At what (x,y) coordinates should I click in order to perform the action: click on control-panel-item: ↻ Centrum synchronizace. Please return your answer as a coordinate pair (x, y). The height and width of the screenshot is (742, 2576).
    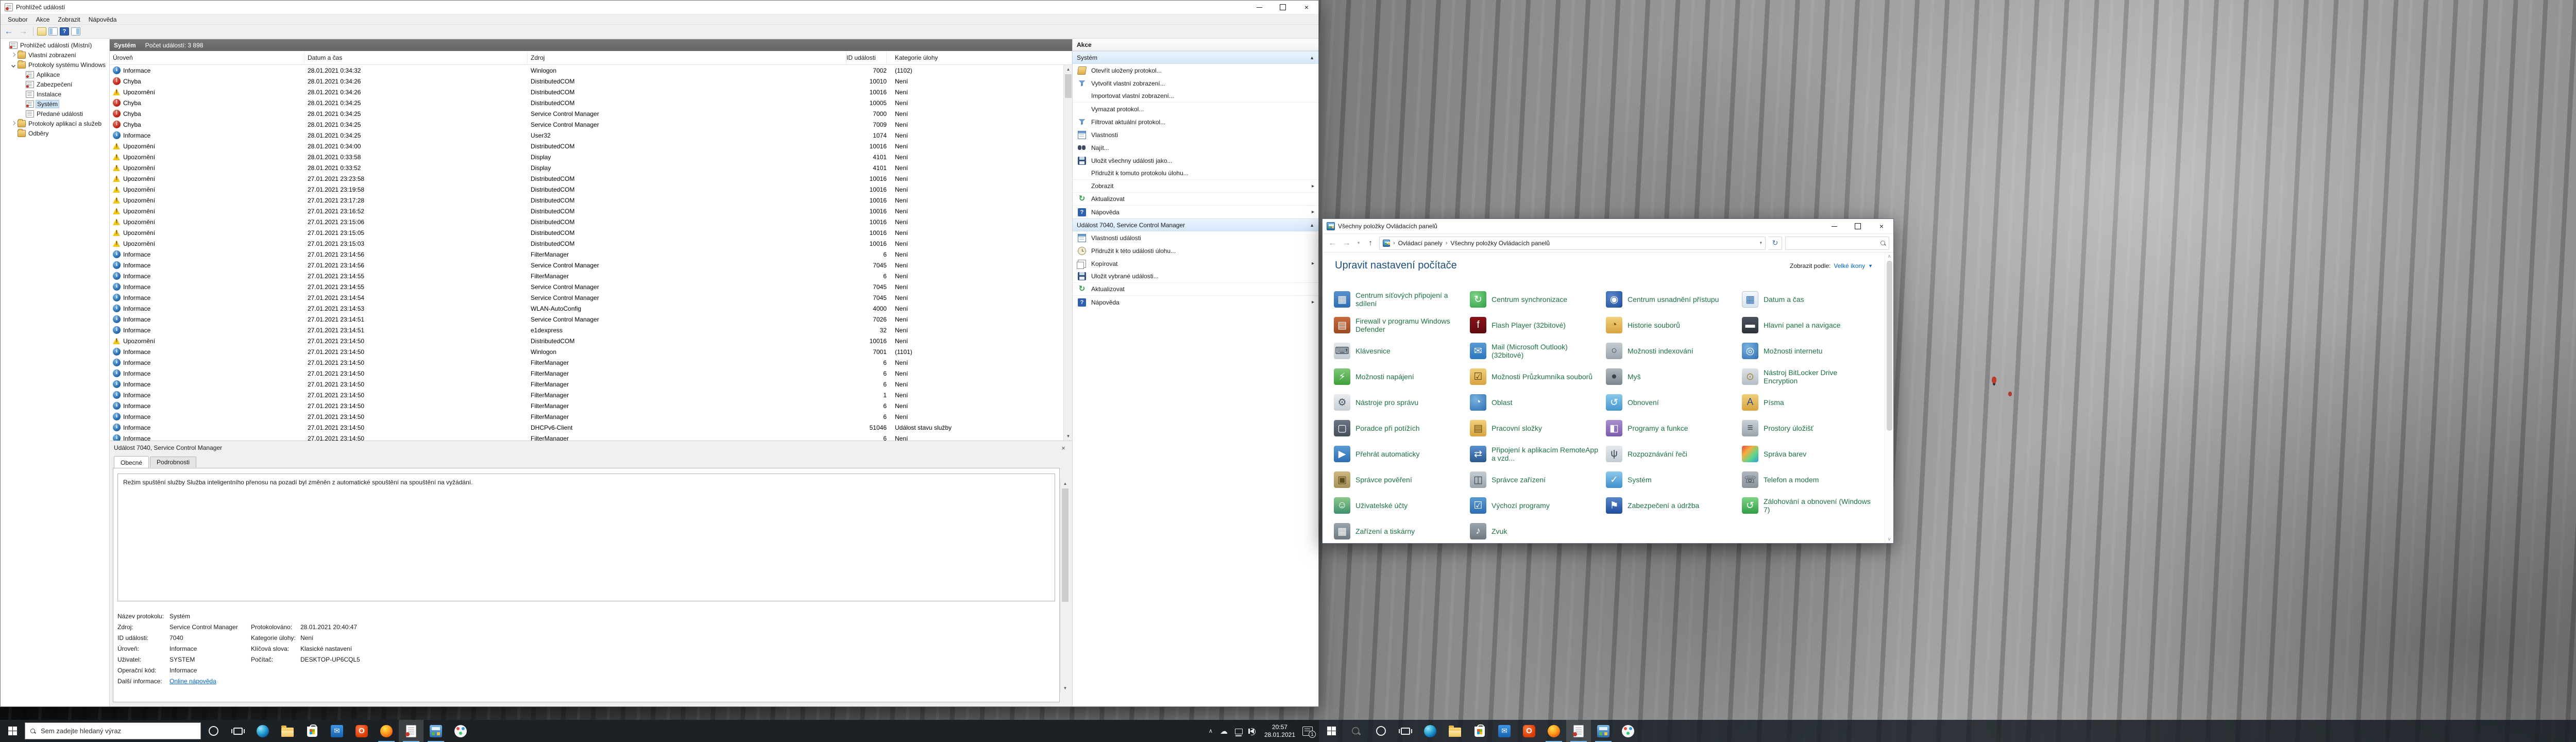
    Looking at the image, I should click on (1538, 299).